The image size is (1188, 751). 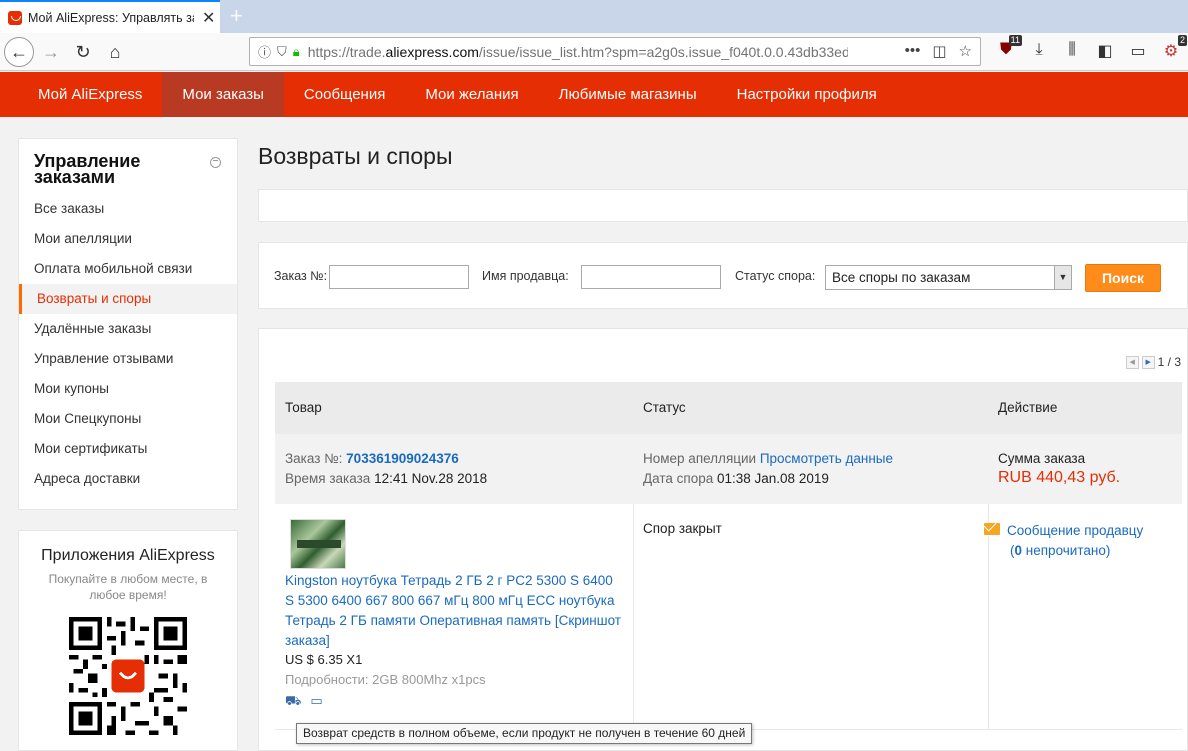 What do you see at coordinates (1174, 48) in the screenshot?
I see `extension-icon: ⚙ 2` at bounding box center [1174, 48].